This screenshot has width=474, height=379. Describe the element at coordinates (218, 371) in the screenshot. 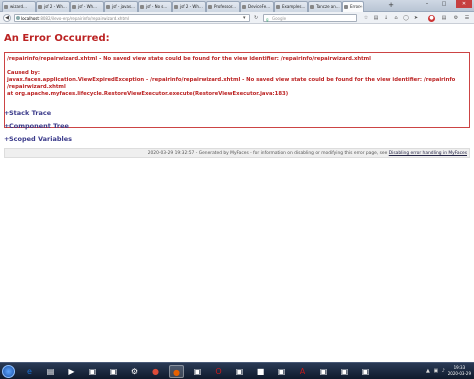

I see `opera-icon: O` at that location.